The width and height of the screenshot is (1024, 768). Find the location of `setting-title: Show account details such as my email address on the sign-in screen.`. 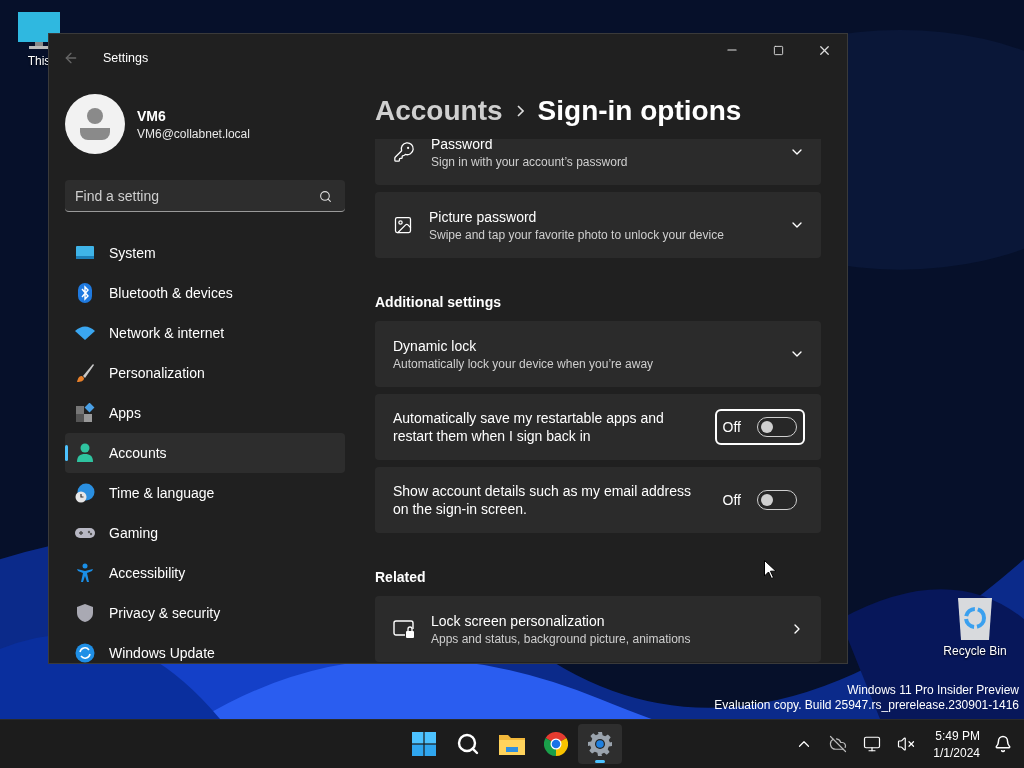

setting-title: Show account details such as my email address on the sign-in screen. is located at coordinates (543, 500).